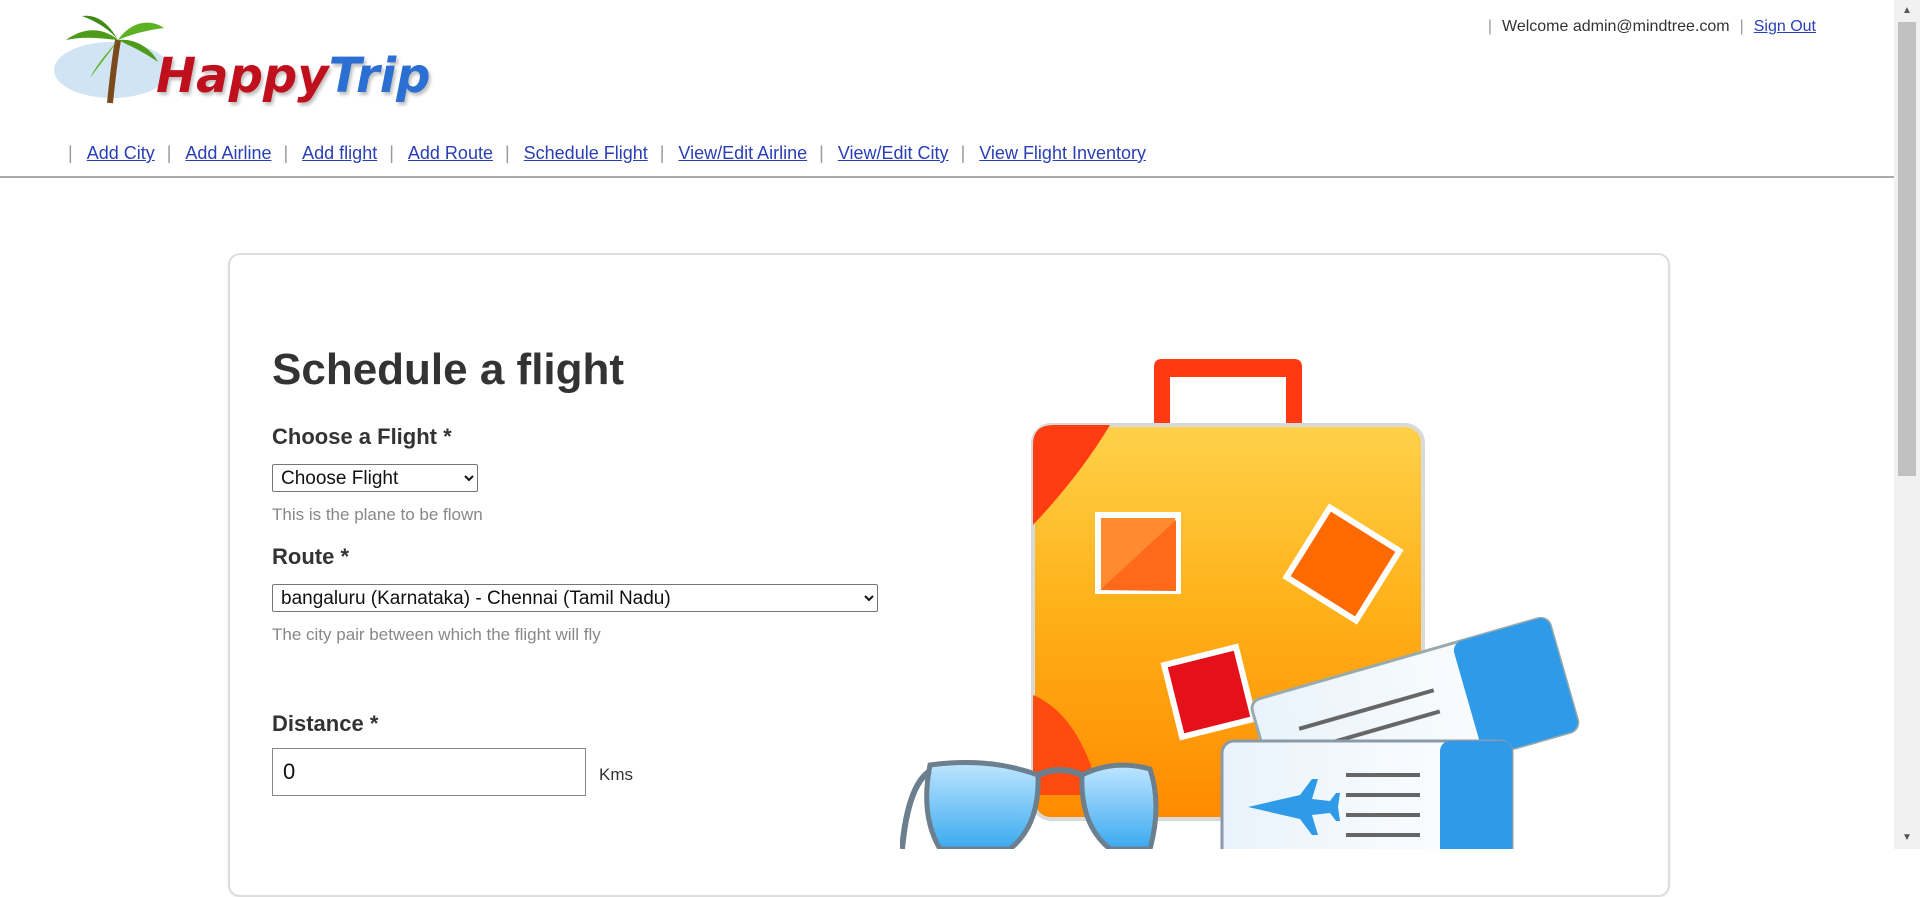  What do you see at coordinates (242, 76) in the screenshot?
I see `logo-word-happy: Happy` at bounding box center [242, 76].